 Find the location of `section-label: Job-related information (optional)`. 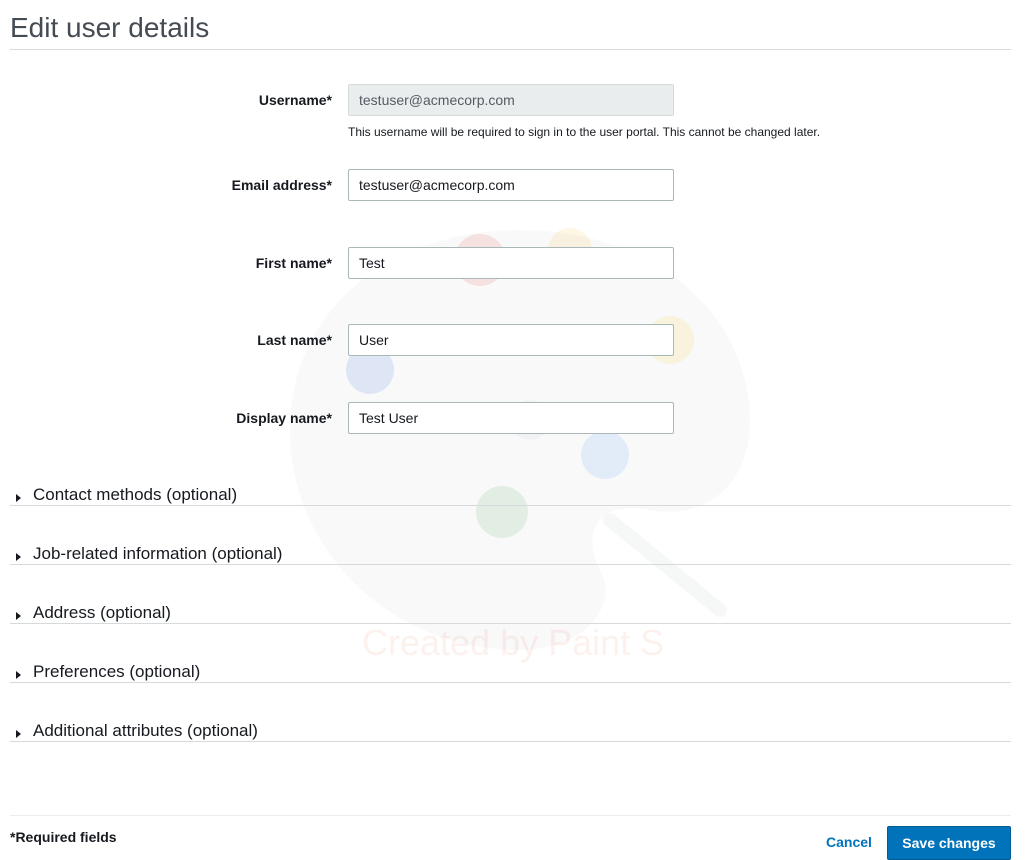

section-label: Job-related information (optional) is located at coordinates (158, 553).